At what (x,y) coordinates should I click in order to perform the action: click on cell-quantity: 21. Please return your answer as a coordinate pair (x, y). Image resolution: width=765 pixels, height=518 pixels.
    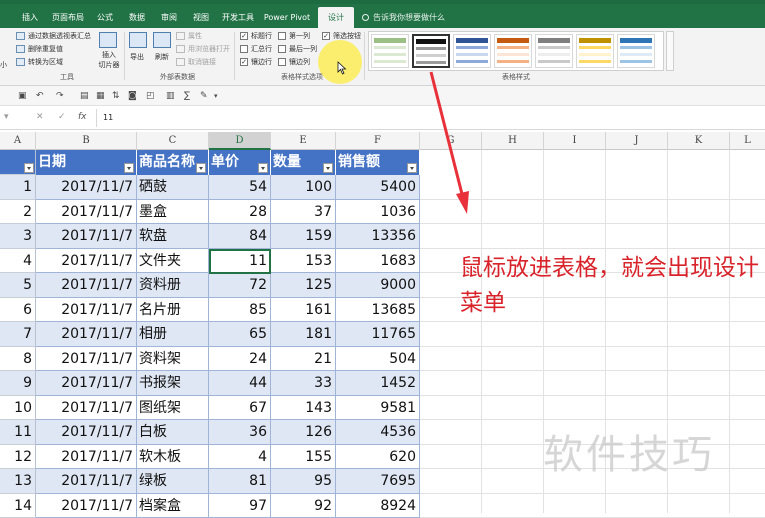
    Looking at the image, I should click on (303, 359).